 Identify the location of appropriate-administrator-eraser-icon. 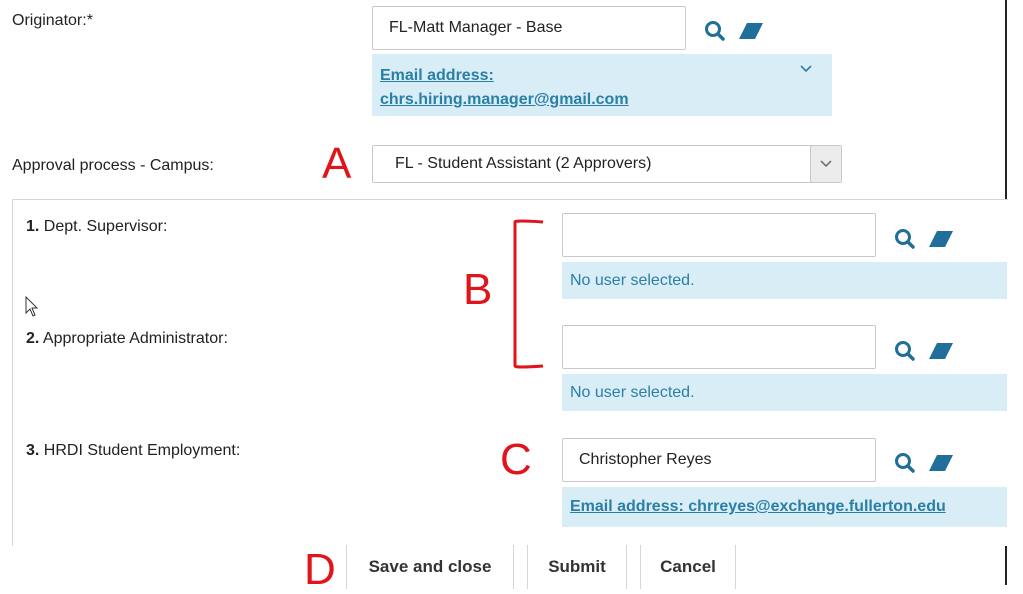
(941, 351).